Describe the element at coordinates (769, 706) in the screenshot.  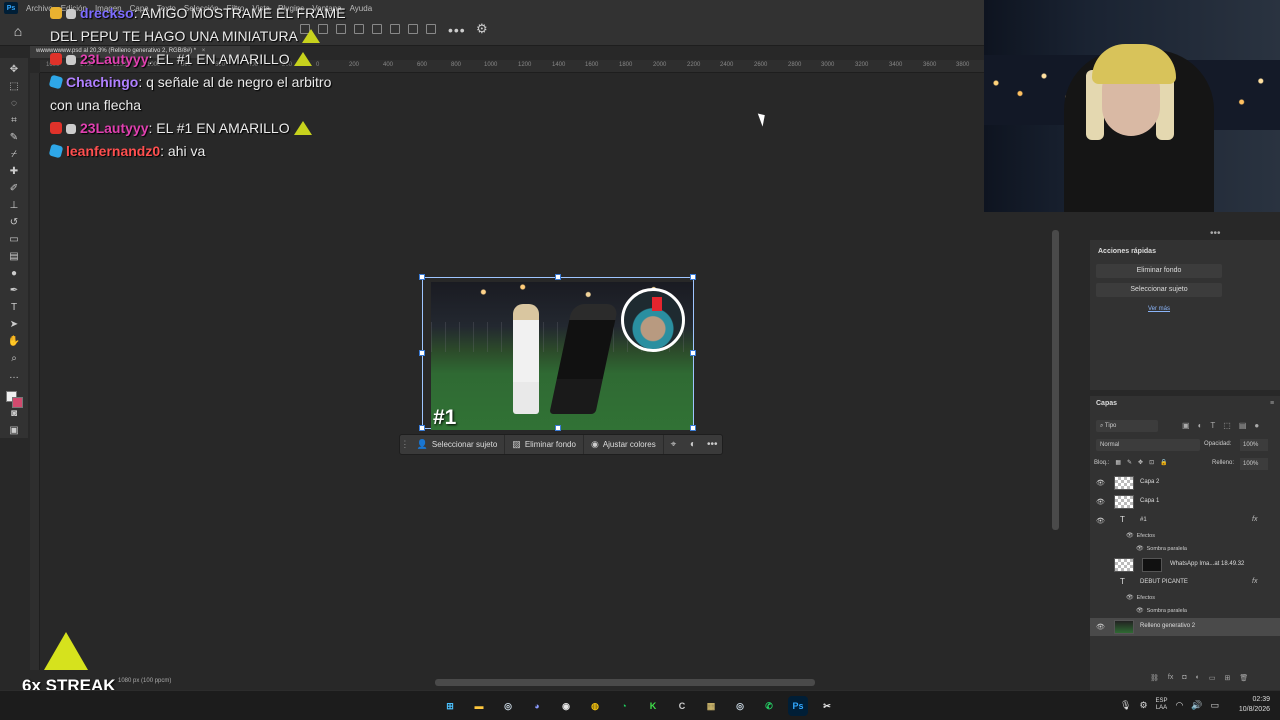
I see `whatsapp-icon: ✆` at that location.